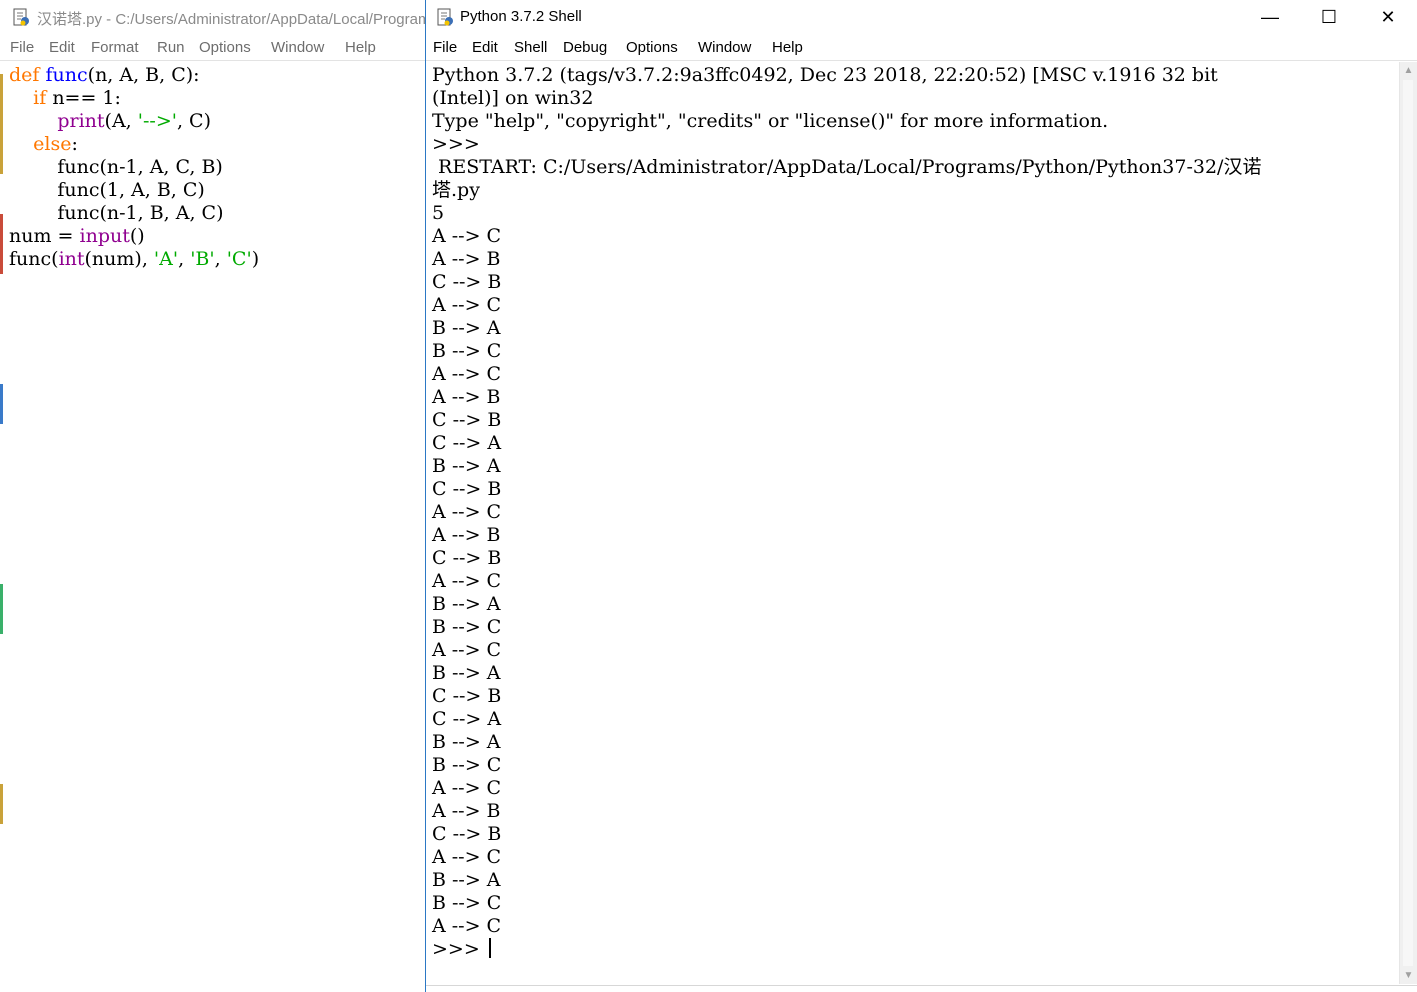  What do you see at coordinates (585, 47) in the screenshot?
I see `shell-menu-debug: Debug` at bounding box center [585, 47].